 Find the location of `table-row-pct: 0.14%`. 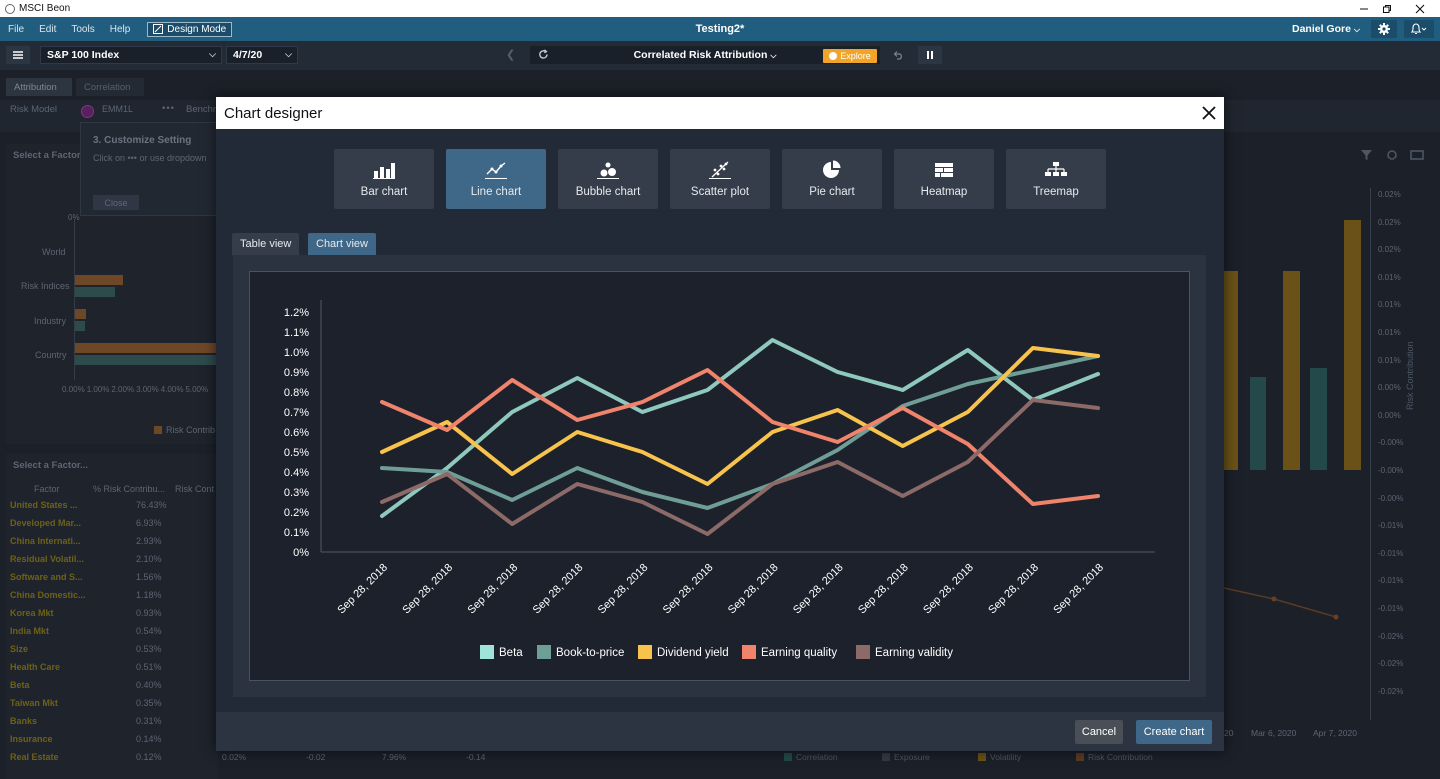

table-row-pct: 0.14% is located at coordinates (149, 739).